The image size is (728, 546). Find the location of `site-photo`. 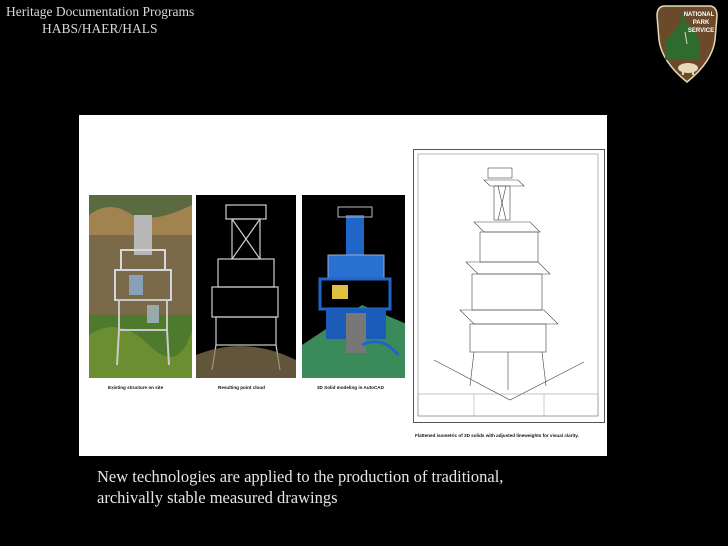

site-photo is located at coordinates (140, 286).